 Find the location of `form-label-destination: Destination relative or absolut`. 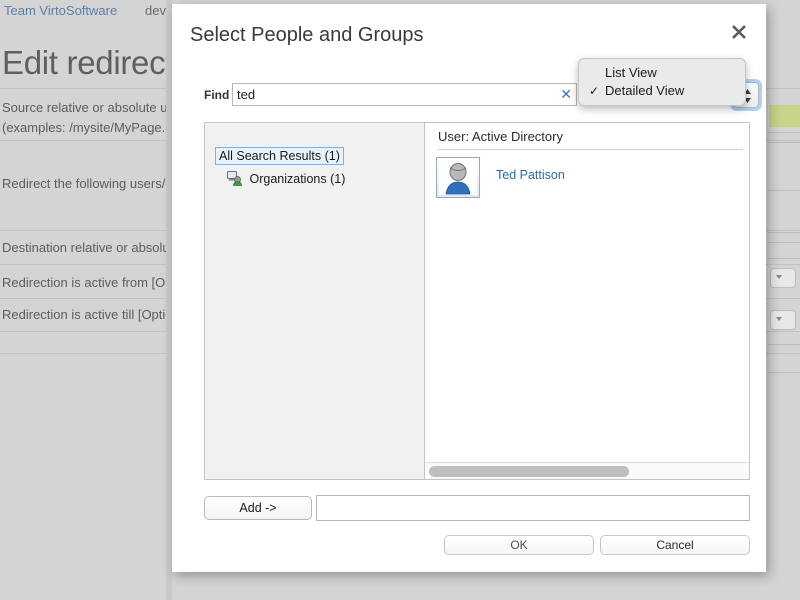

form-label-destination: Destination relative or absolut is located at coordinates (88, 247).